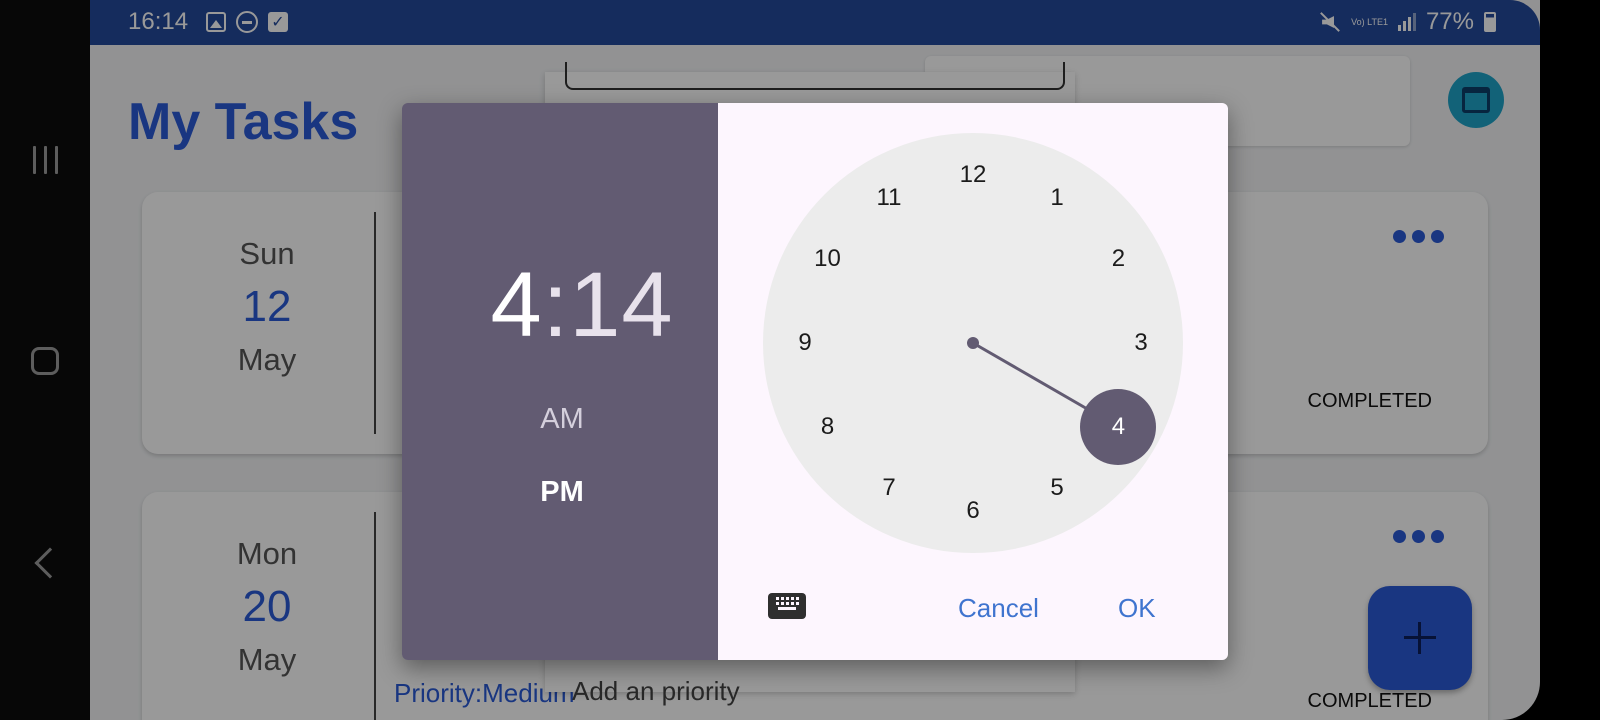 Image resolution: width=1600 pixels, height=720 pixels. What do you see at coordinates (1057, 488) in the screenshot?
I see `clock-number-5: 5` at bounding box center [1057, 488].